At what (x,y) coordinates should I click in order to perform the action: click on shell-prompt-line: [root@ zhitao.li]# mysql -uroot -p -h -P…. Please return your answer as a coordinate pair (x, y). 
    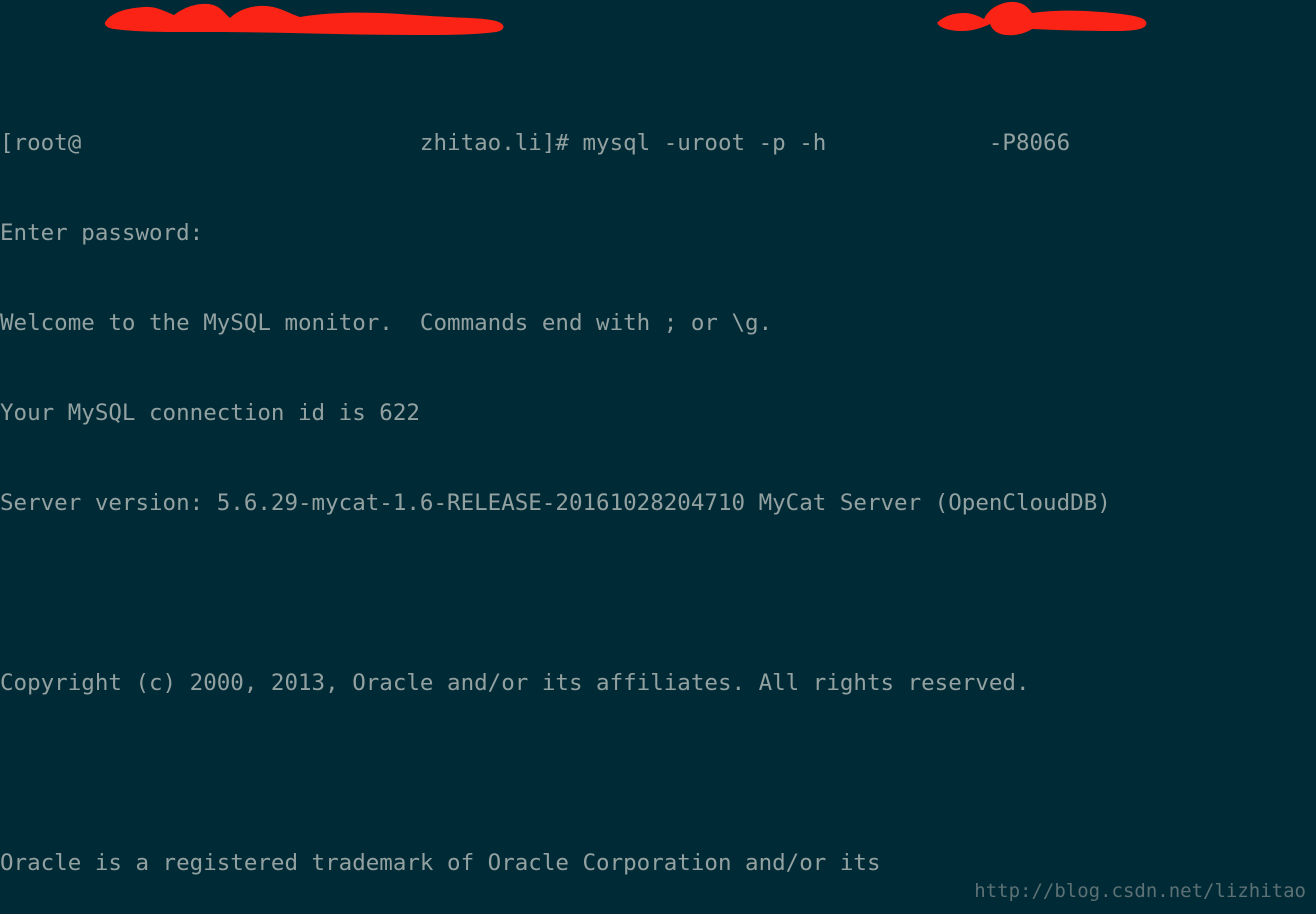
    Looking at the image, I should click on (535, 143).